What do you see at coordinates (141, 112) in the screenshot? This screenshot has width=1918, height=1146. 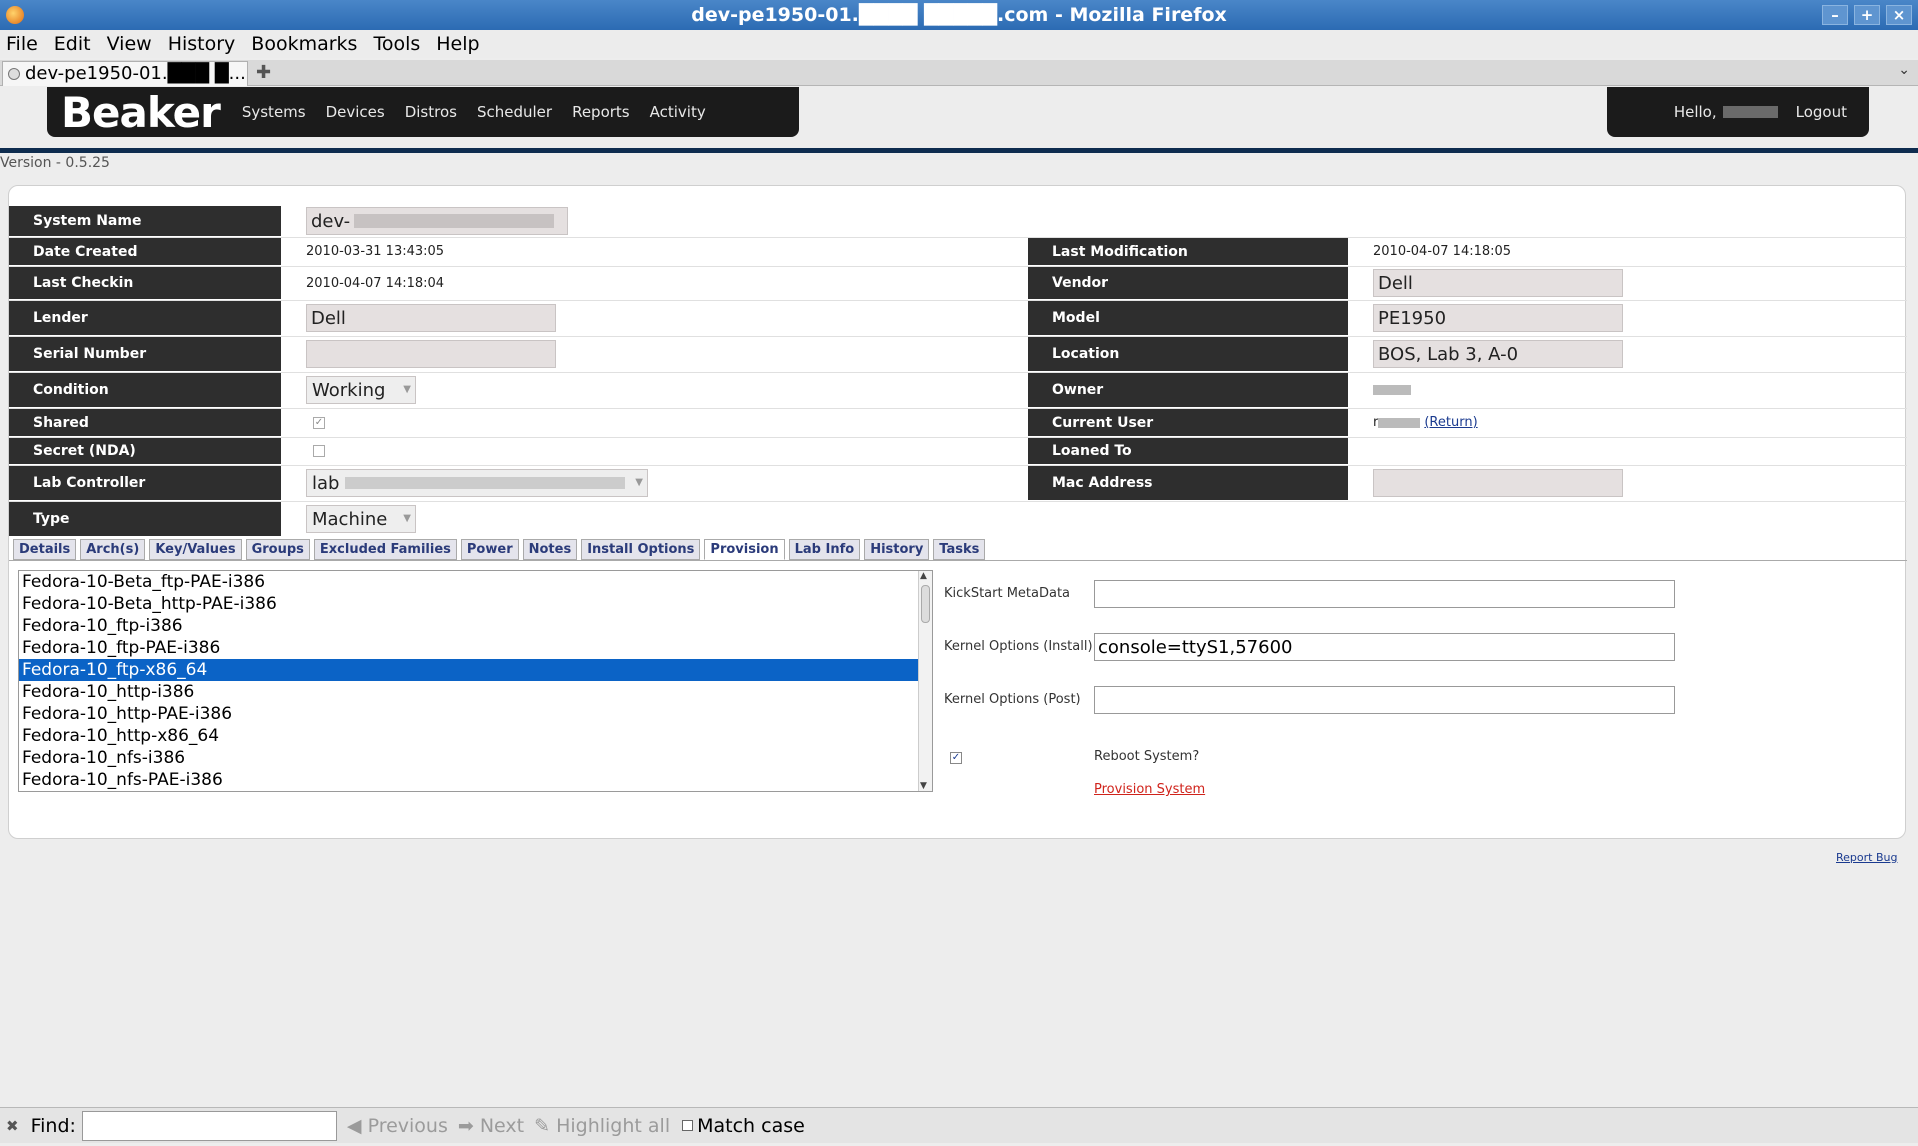 I see `beaker-logo: Beaker` at bounding box center [141, 112].